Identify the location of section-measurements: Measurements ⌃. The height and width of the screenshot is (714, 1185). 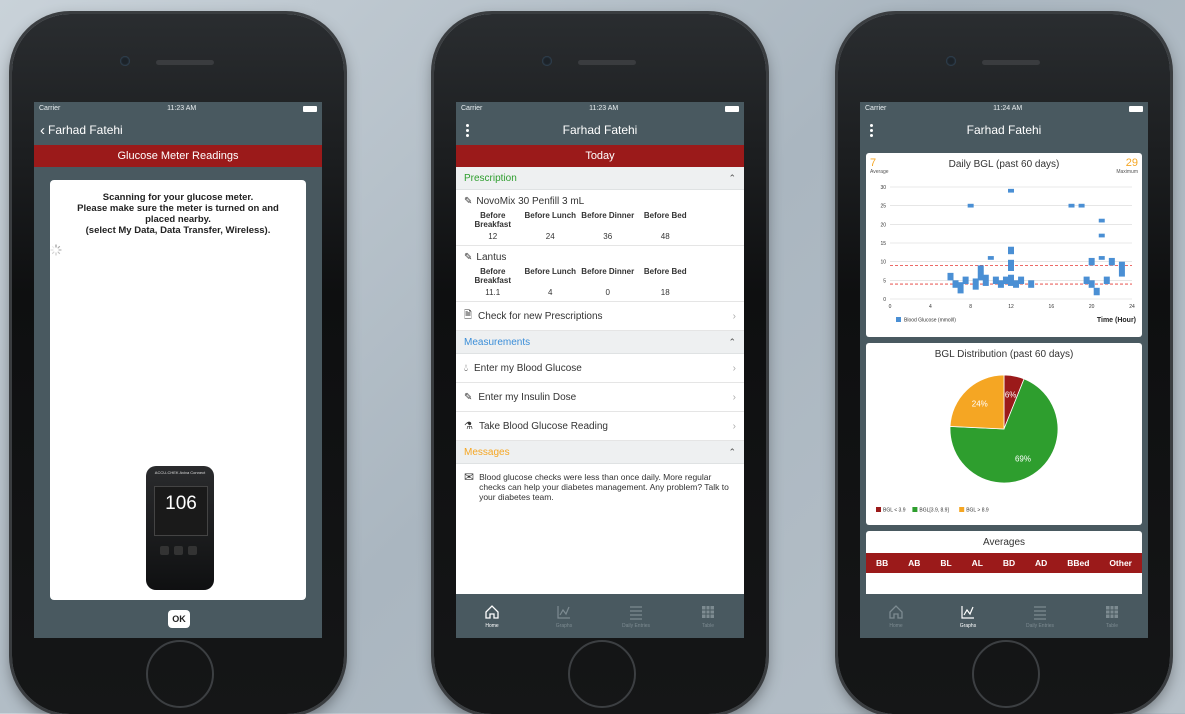
(600, 342).